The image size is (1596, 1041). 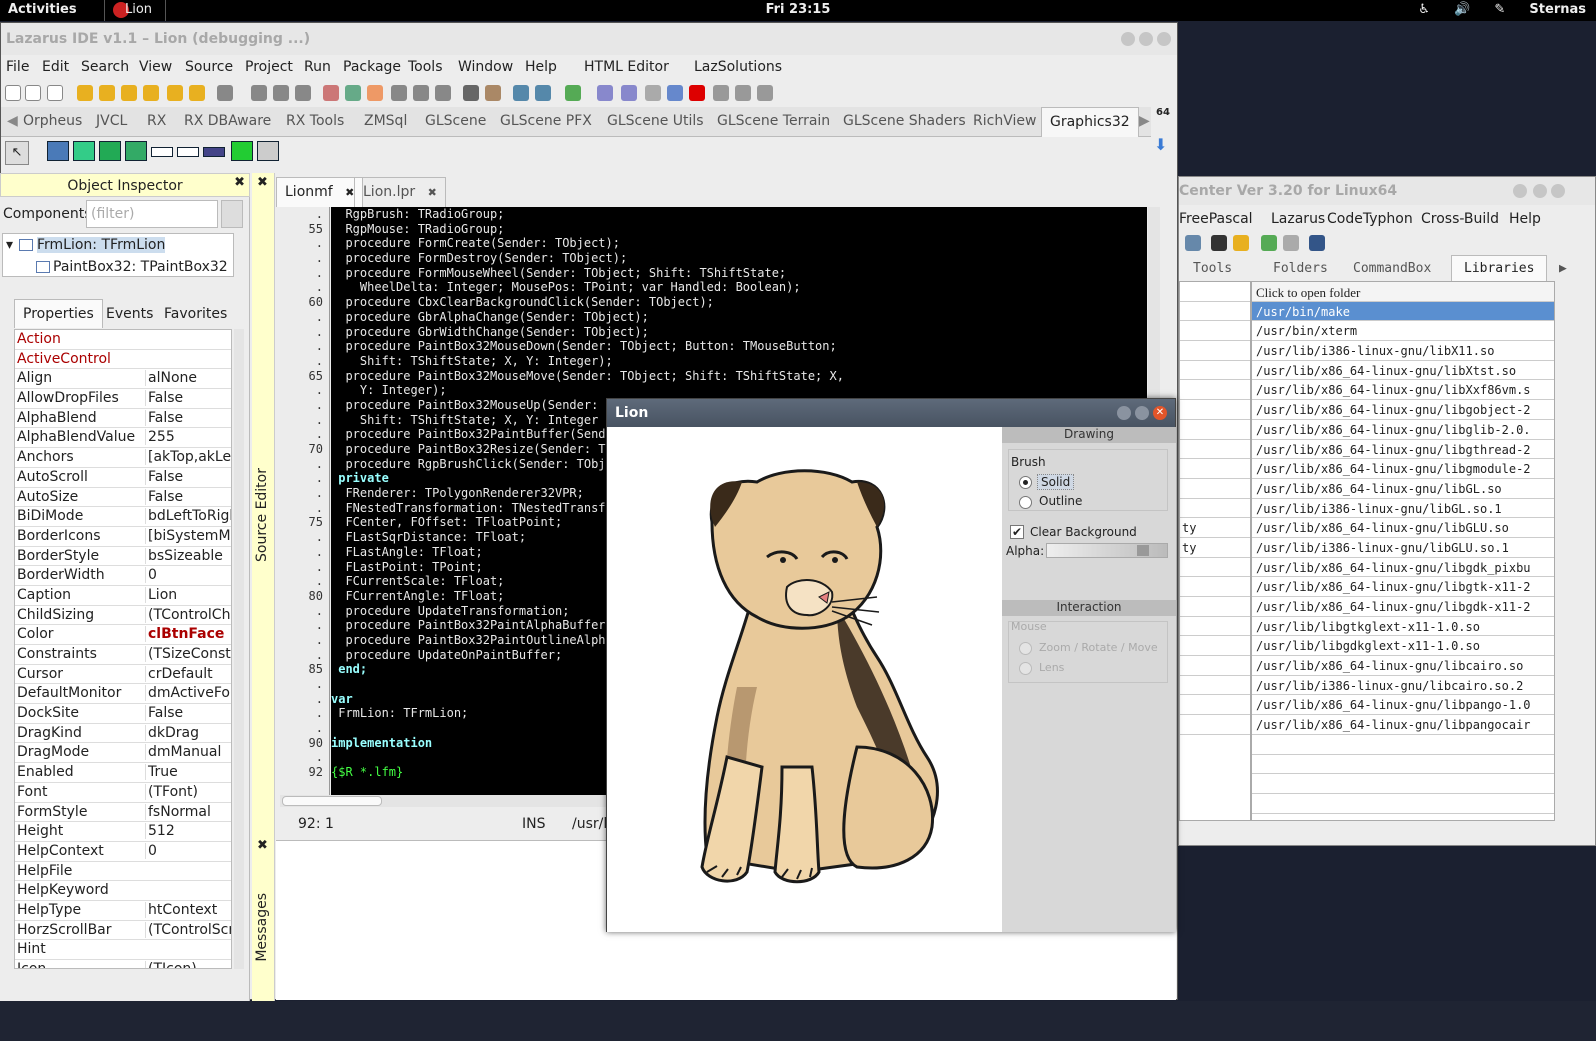 What do you see at coordinates (385, 121) in the screenshot?
I see `tab-zmsql: ZMSql` at bounding box center [385, 121].